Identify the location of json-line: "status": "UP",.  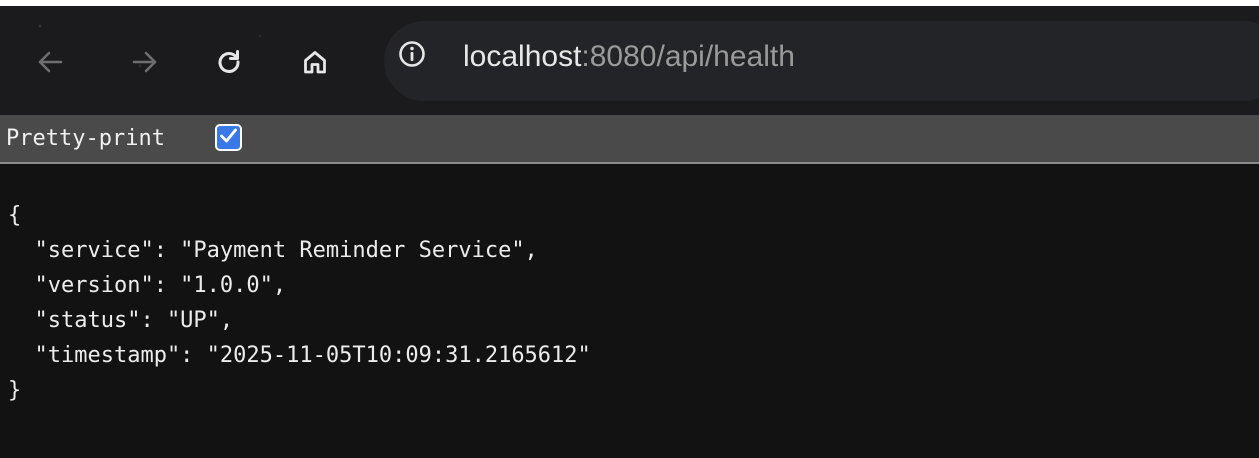
(121, 320).